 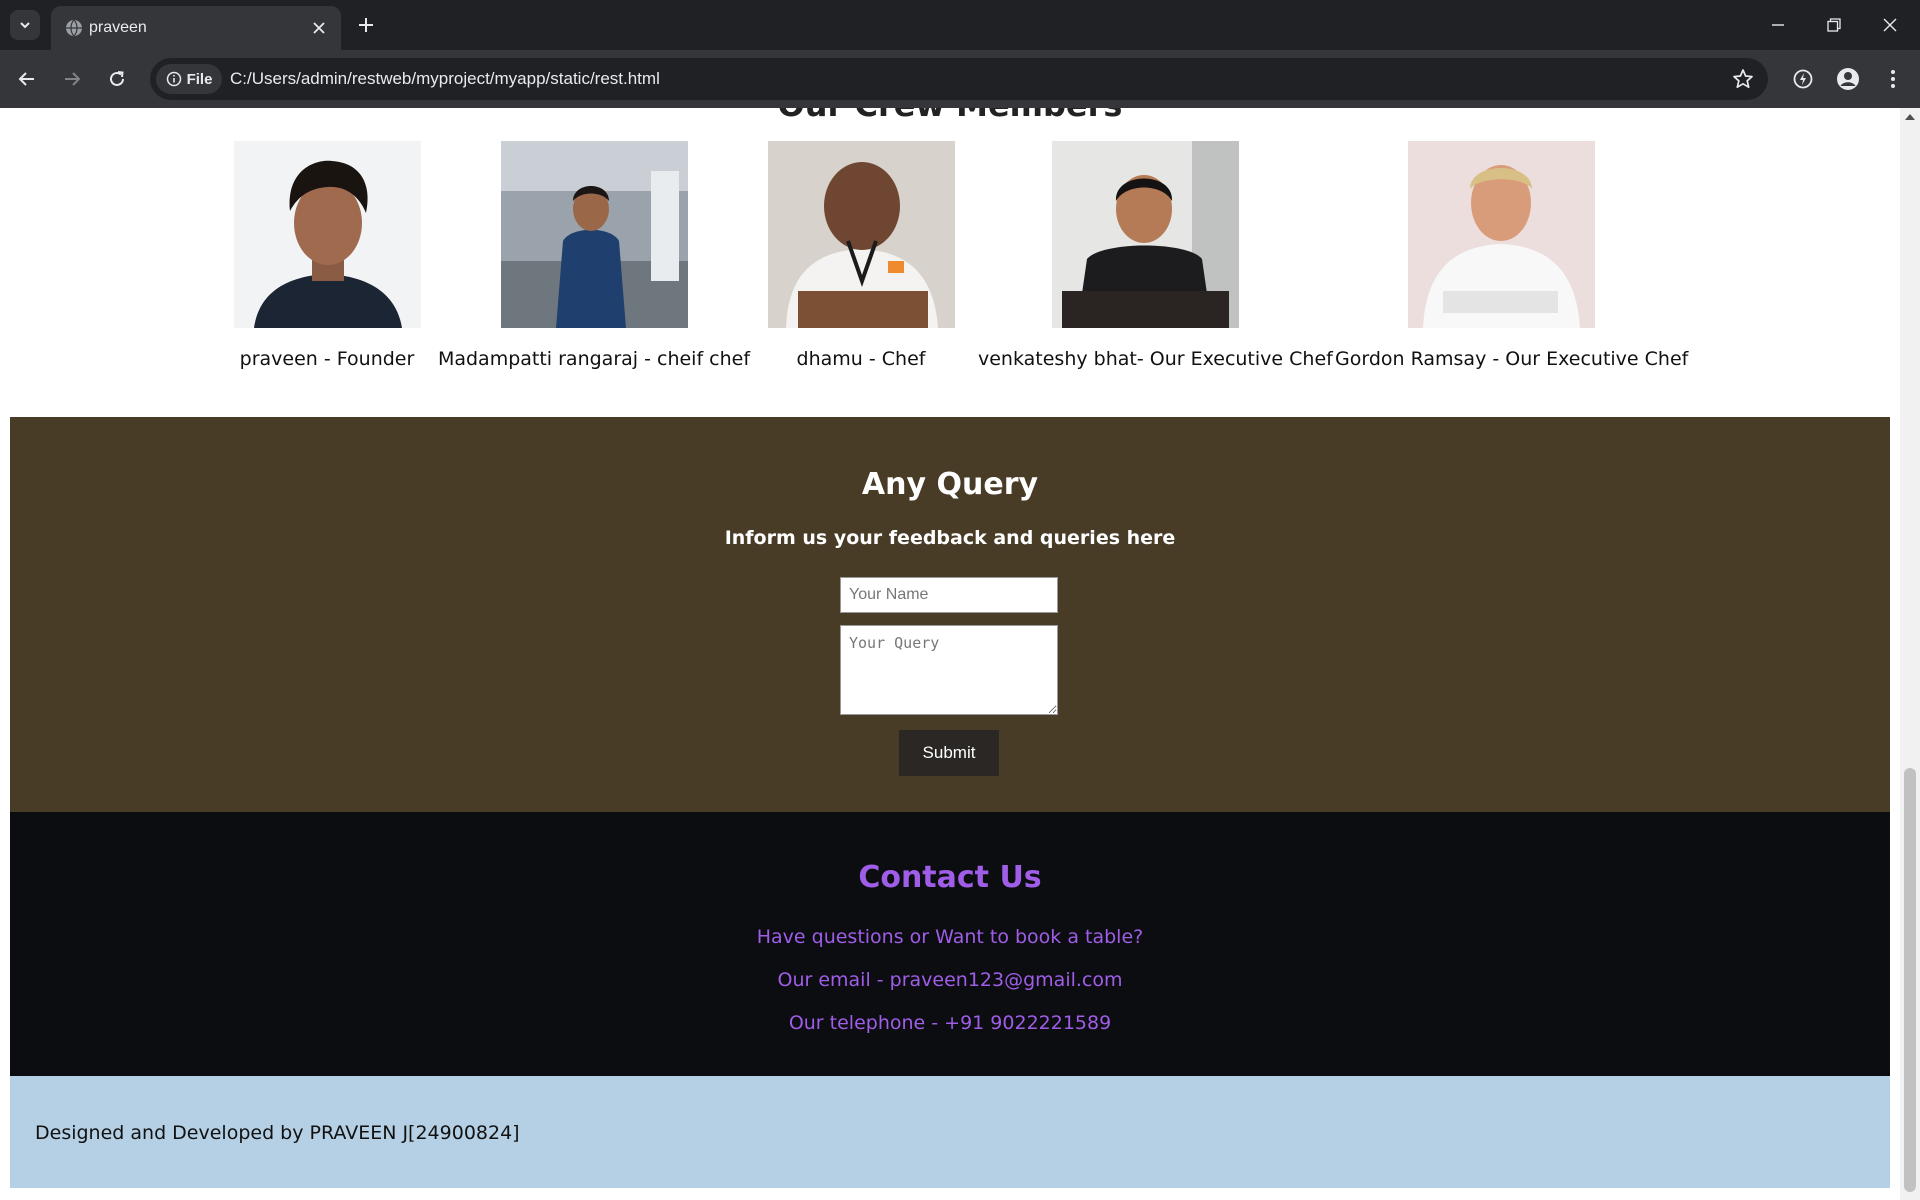 I want to click on more-vert-icon, so click(x=1893, y=79).